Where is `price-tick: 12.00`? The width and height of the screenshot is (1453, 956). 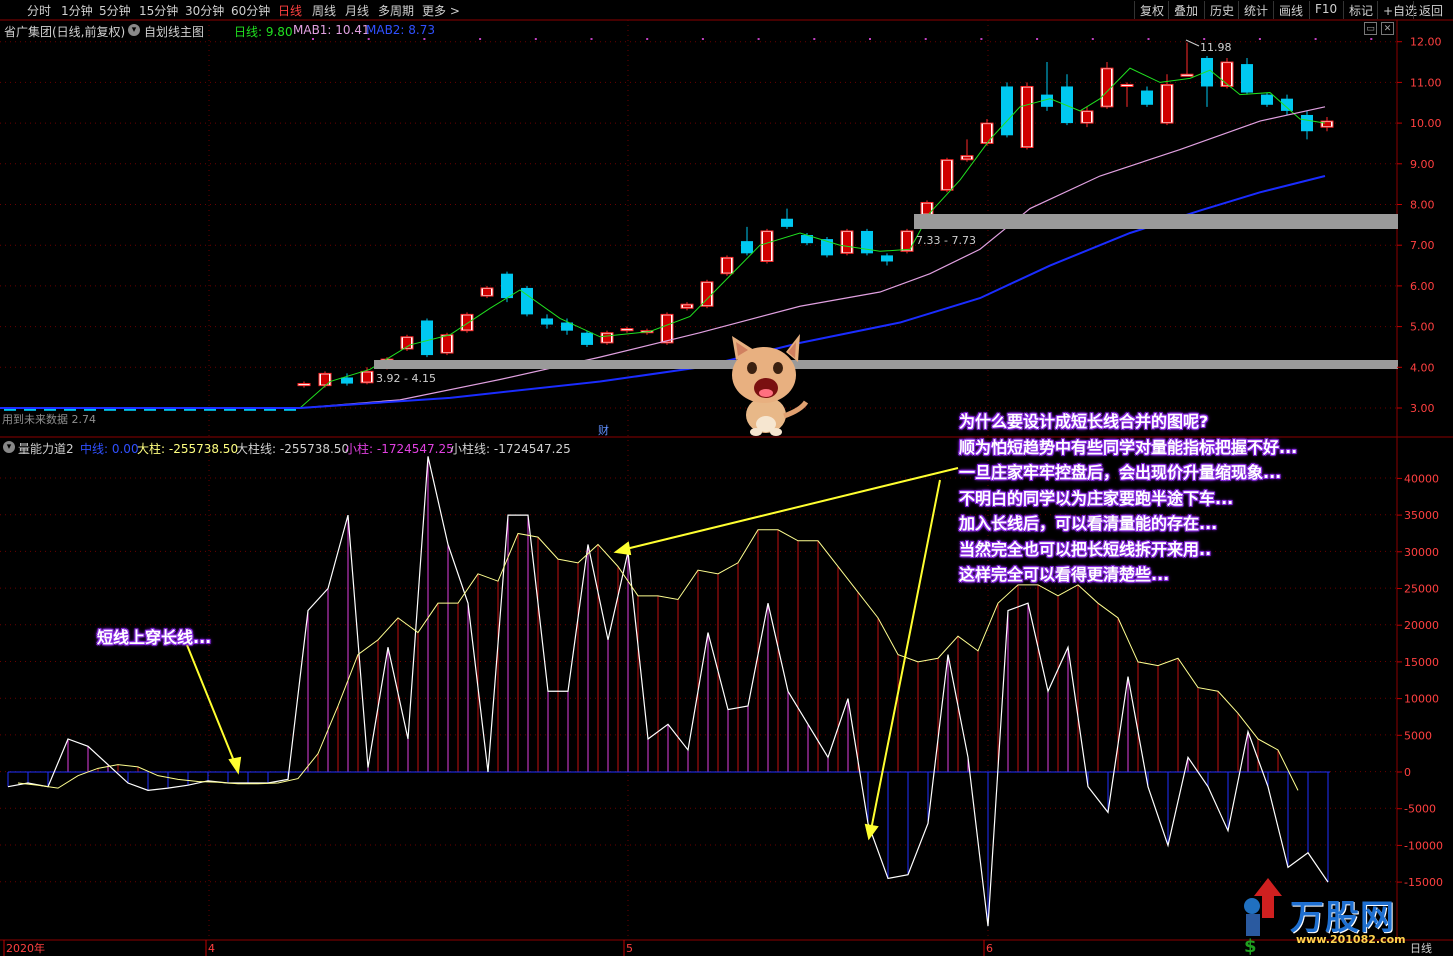 price-tick: 12.00 is located at coordinates (1426, 42).